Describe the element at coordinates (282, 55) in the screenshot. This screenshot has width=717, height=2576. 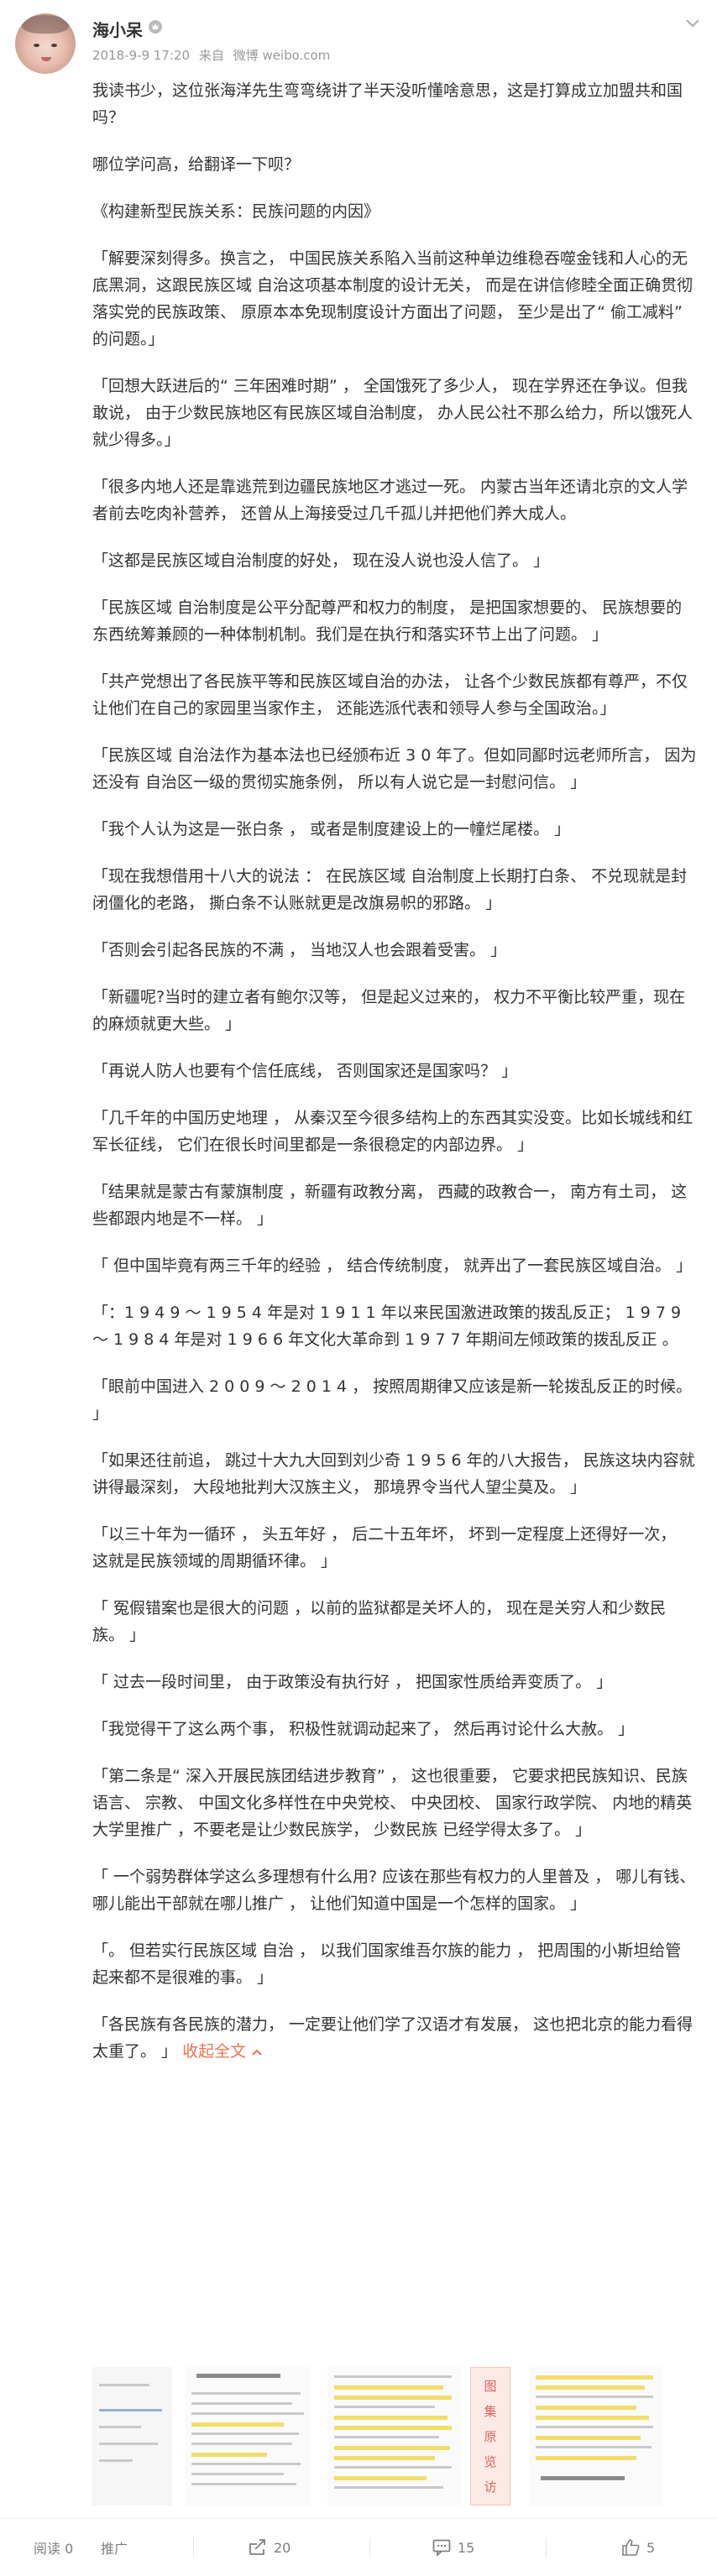
I see `source-link: 微博 weibo.com` at that location.